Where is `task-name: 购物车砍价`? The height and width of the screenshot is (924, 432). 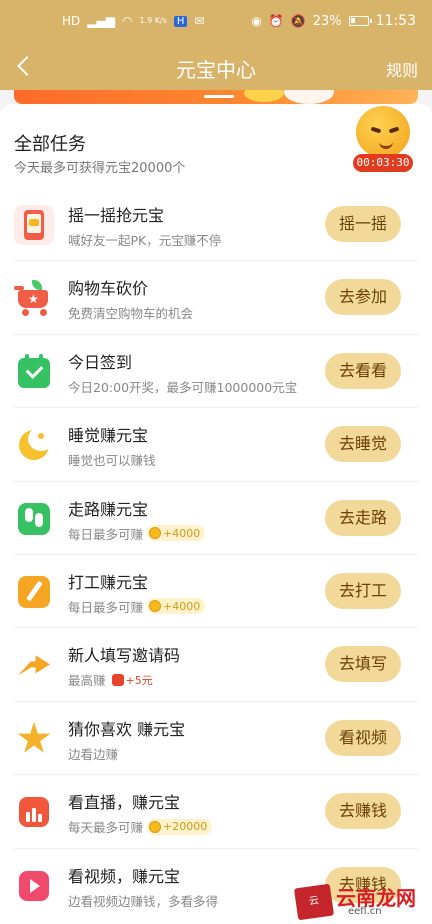 task-name: 购物车砍价 is located at coordinates (108, 289).